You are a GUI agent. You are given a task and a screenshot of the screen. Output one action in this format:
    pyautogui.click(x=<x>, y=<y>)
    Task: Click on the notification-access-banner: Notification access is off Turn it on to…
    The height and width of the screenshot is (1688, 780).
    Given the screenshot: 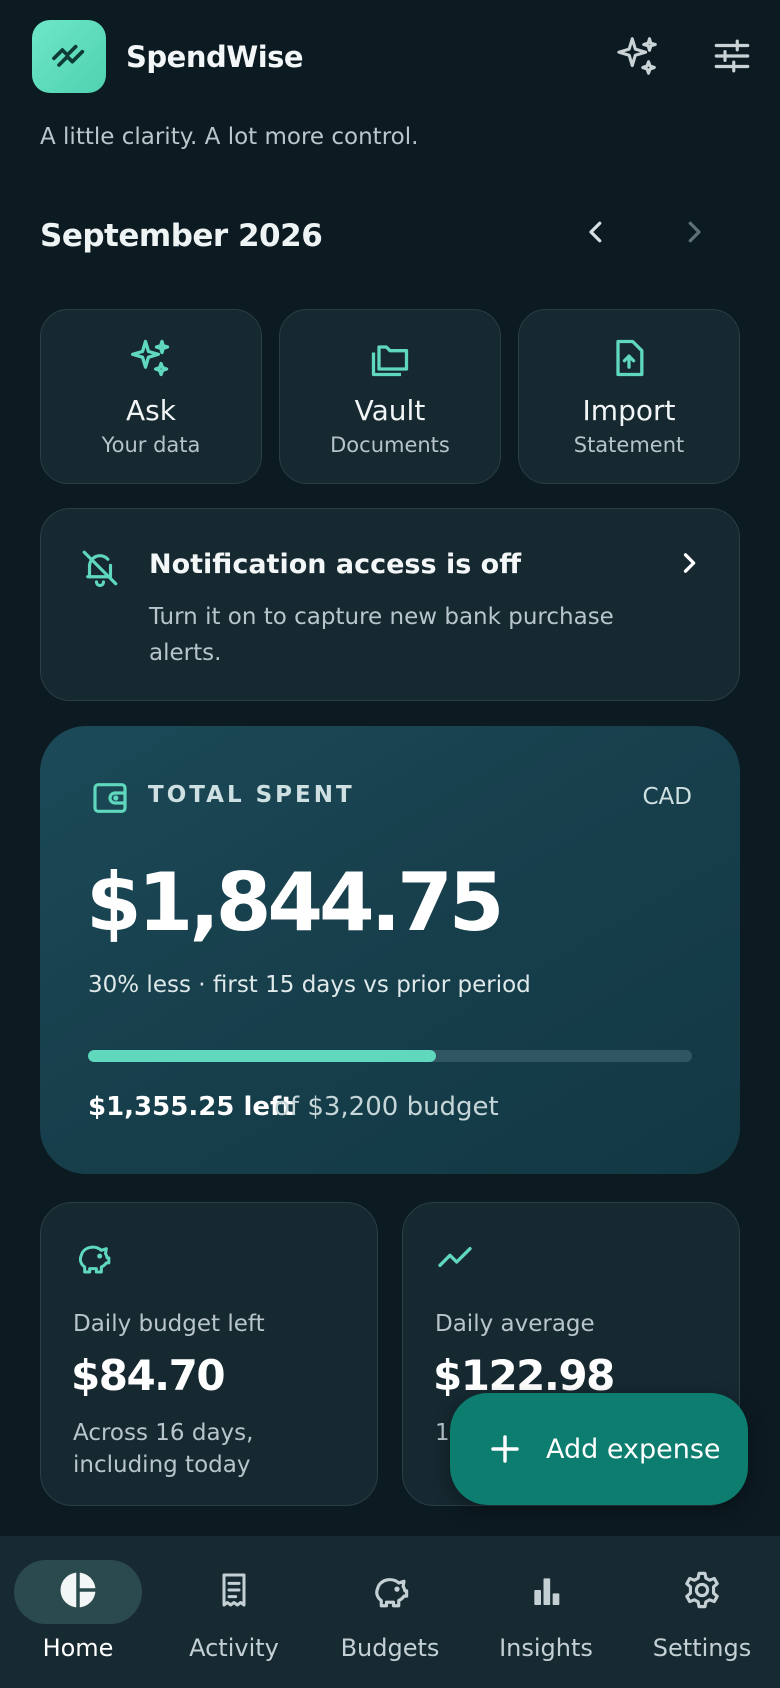 What is the action you would take?
    pyautogui.click(x=390, y=604)
    